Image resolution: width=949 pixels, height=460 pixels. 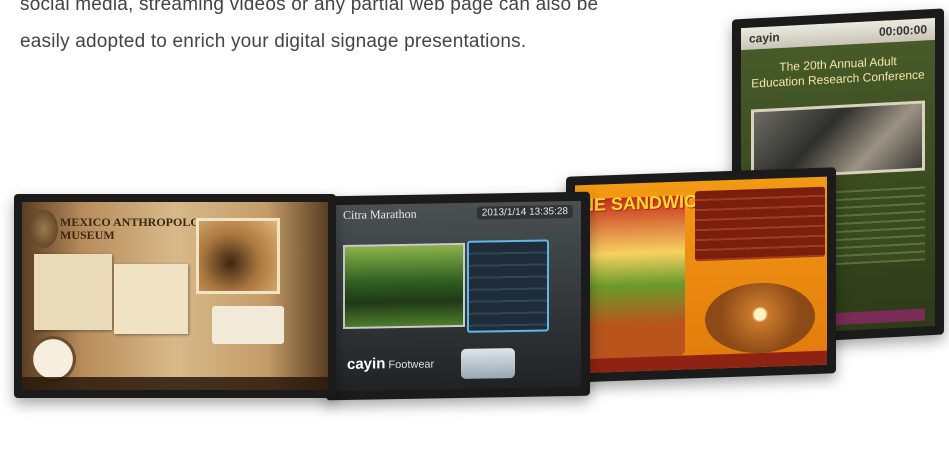 I want to click on museum-ticker, so click(x=175, y=383).